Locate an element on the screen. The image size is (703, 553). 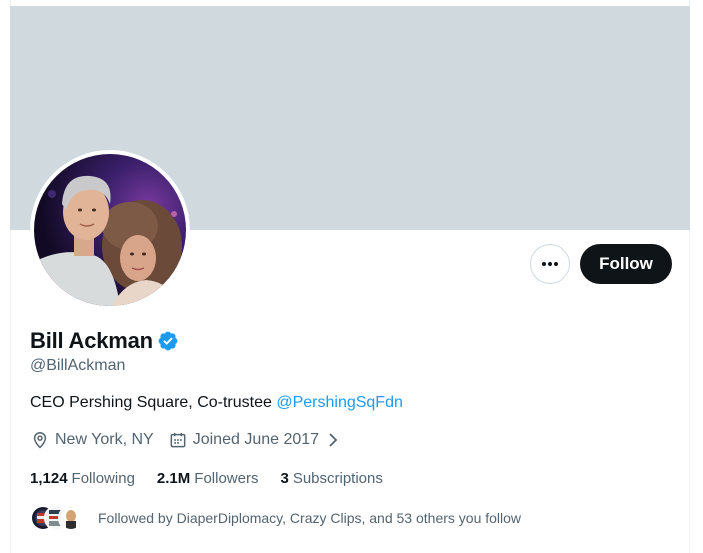
chevron-right-icon is located at coordinates (333, 440).